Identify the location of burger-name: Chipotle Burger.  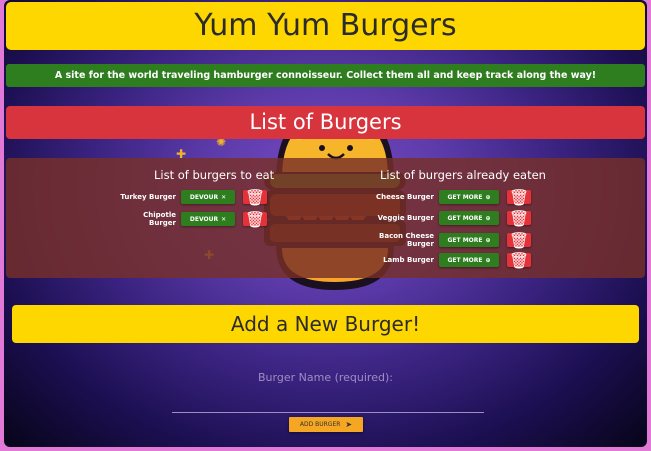
(159, 219).